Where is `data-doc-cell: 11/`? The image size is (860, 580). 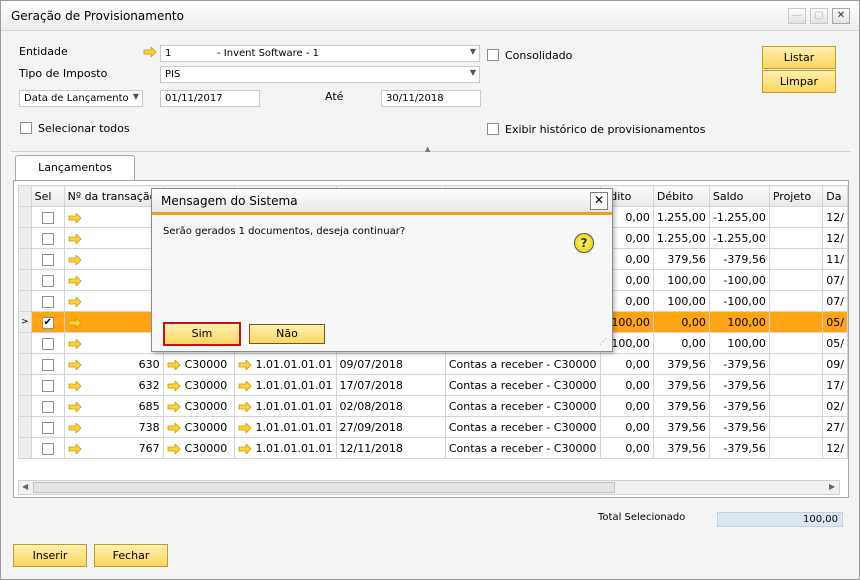
data-doc-cell: 11/ is located at coordinates (835, 259).